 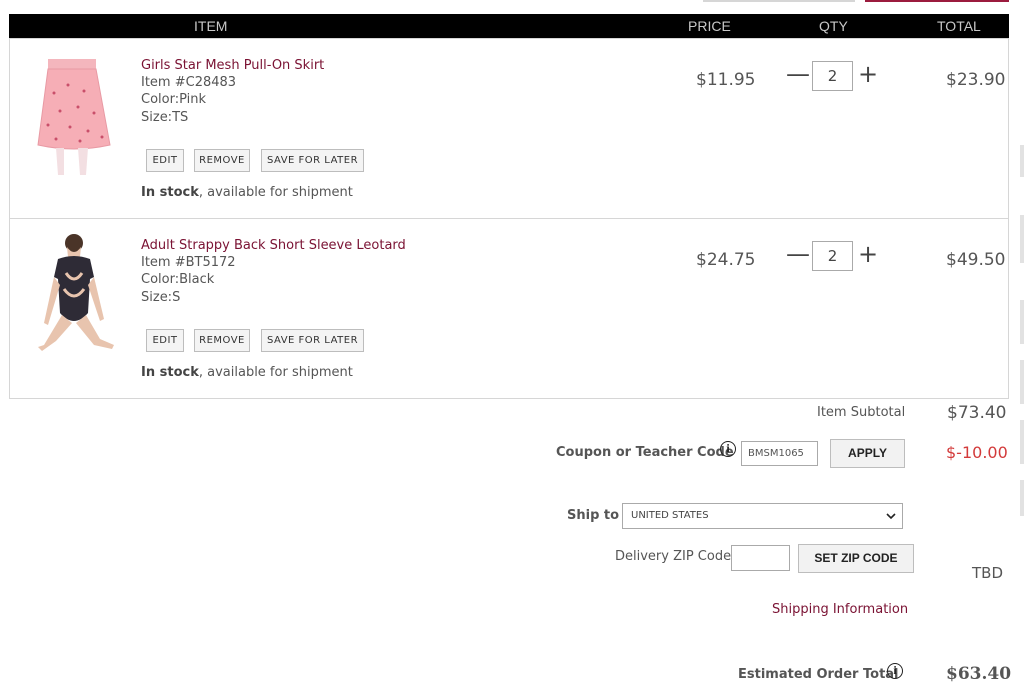 What do you see at coordinates (188, 262) in the screenshot?
I see `product-item-number: Item #BT5172` at bounding box center [188, 262].